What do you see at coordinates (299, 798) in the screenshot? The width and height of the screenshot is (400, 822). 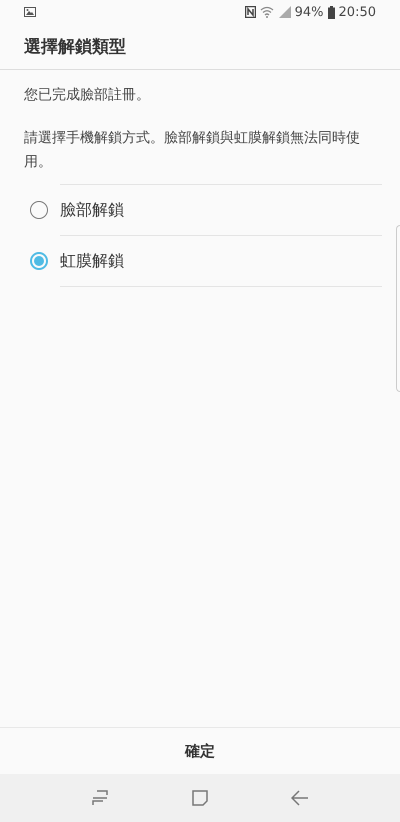 I see `back-icon` at bounding box center [299, 798].